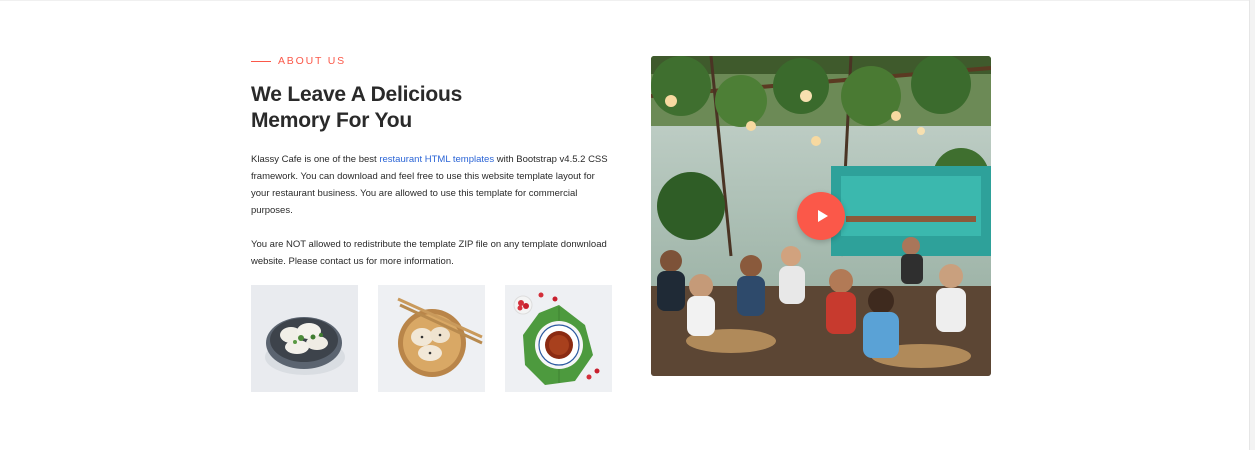 This screenshot has width=1255, height=450. Describe the element at coordinates (625, 0) in the screenshot. I see `header-divider` at that location.